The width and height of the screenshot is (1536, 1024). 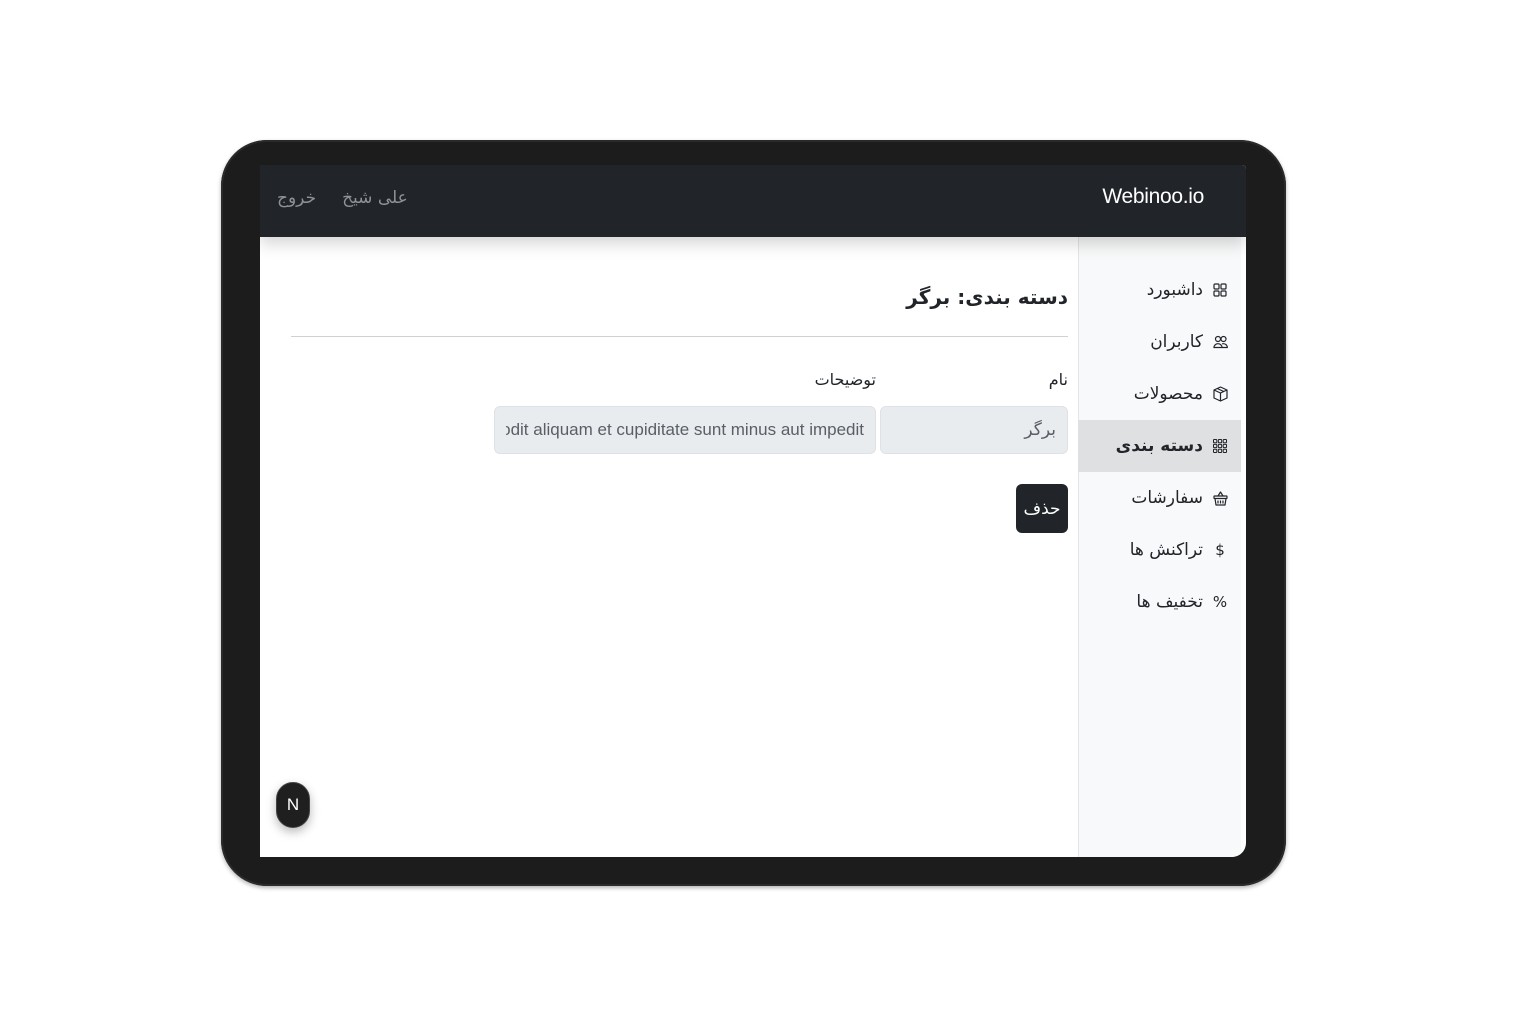 I want to click on sidebar-item-label: تخفیف ها, so click(x=1169, y=602).